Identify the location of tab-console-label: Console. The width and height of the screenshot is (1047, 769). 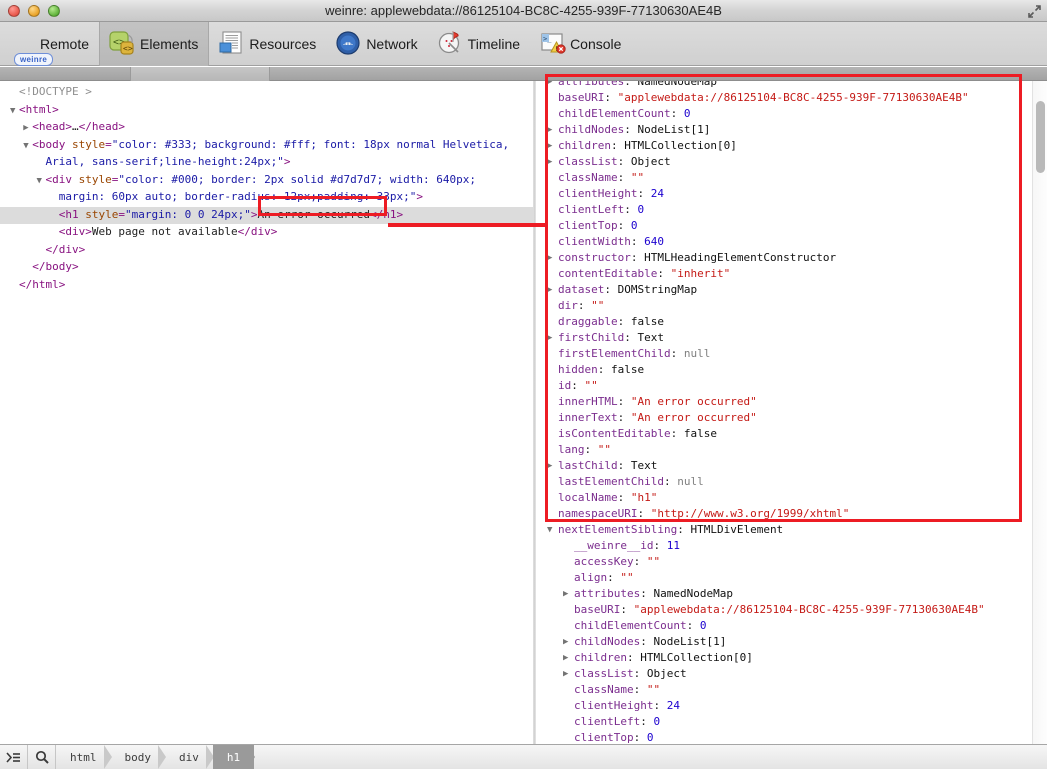
(596, 43).